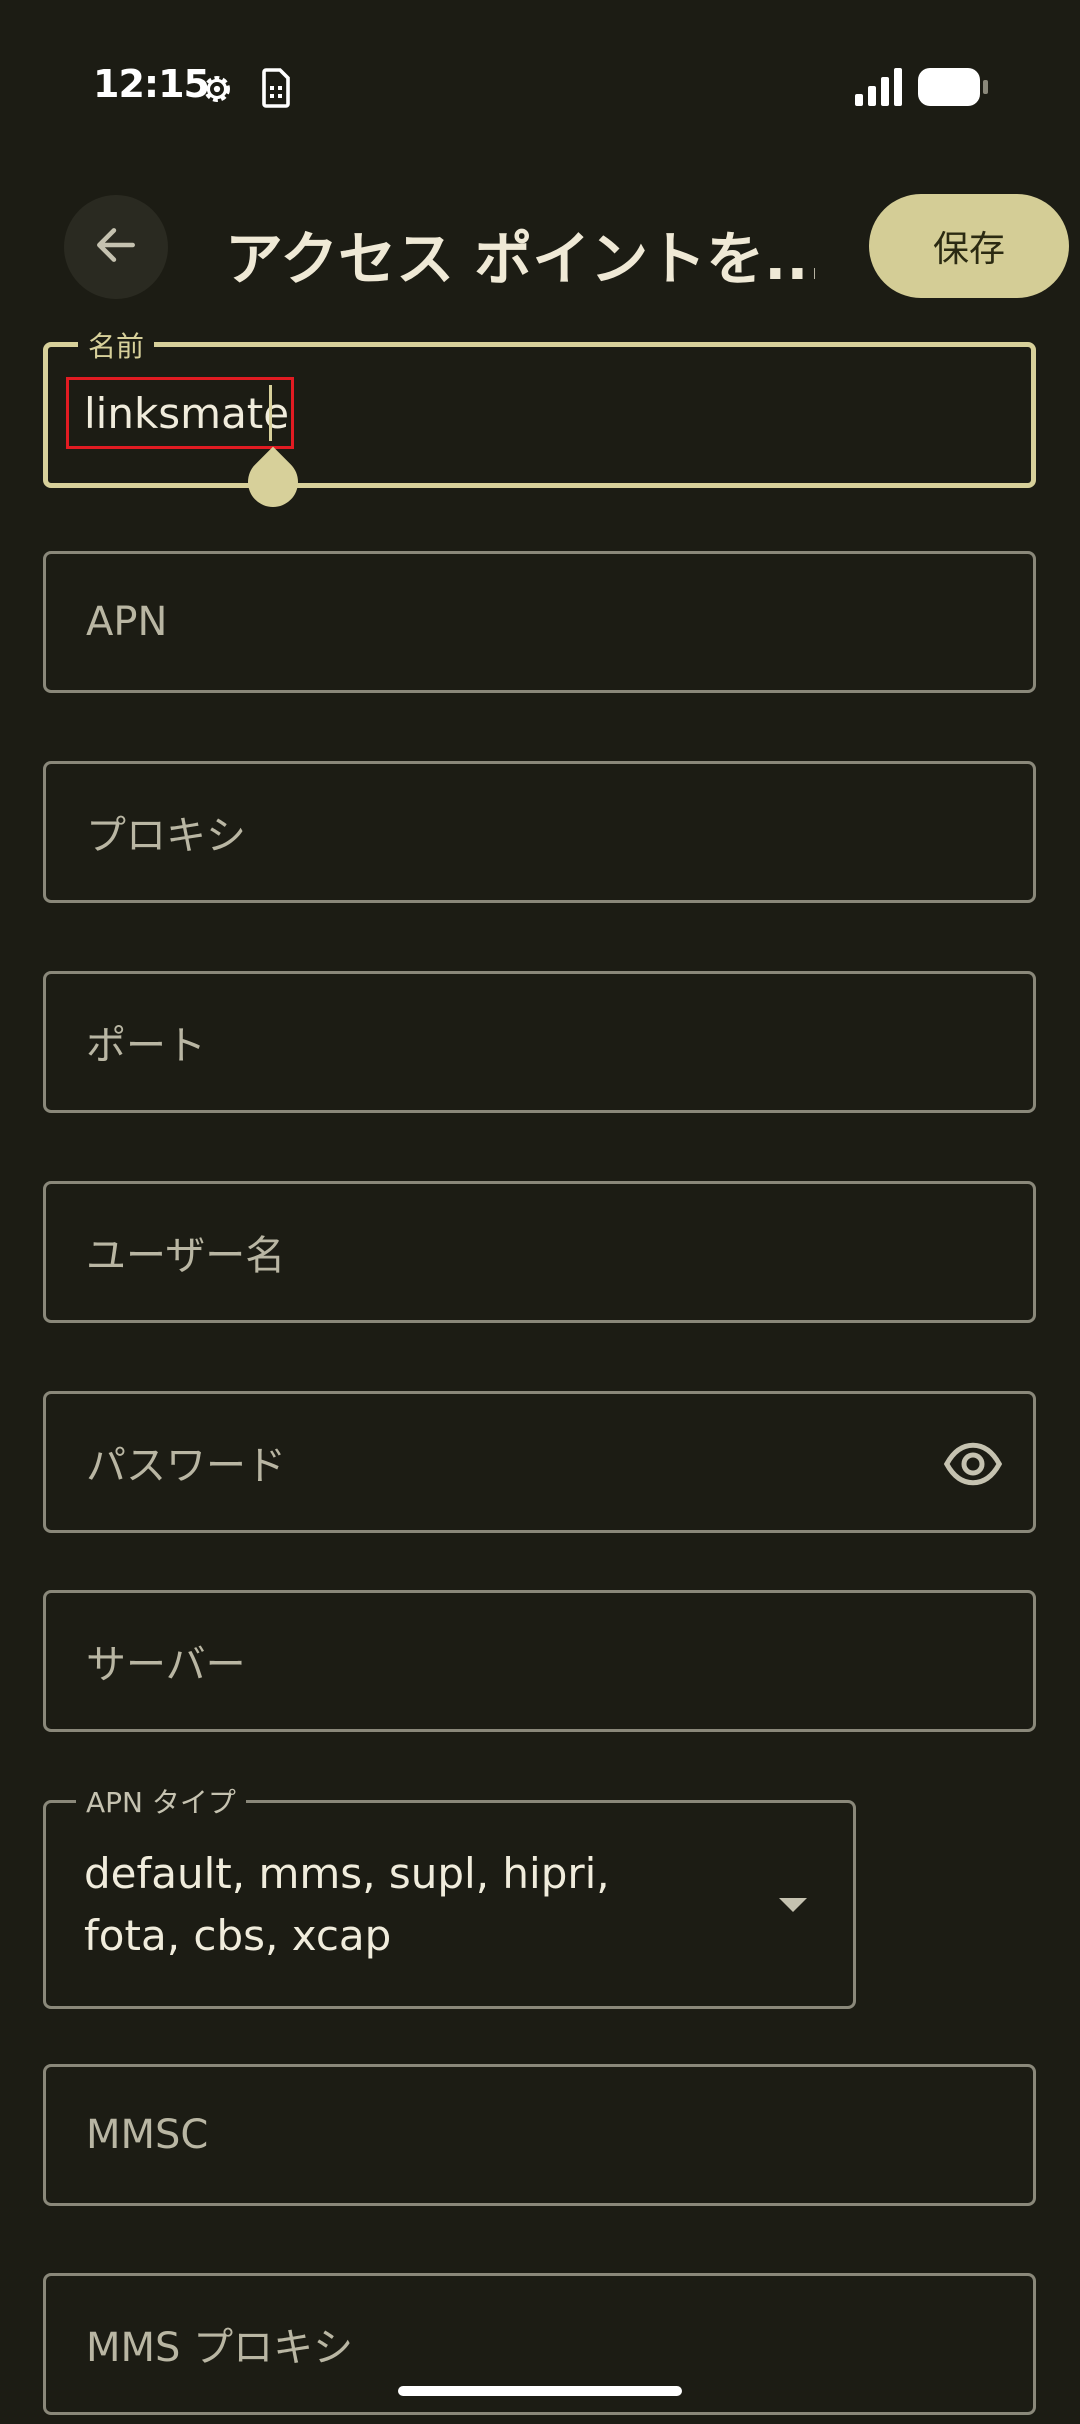  What do you see at coordinates (116, 345) in the screenshot?
I see `name-field-label: 名前` at bounding box center [116, 345].